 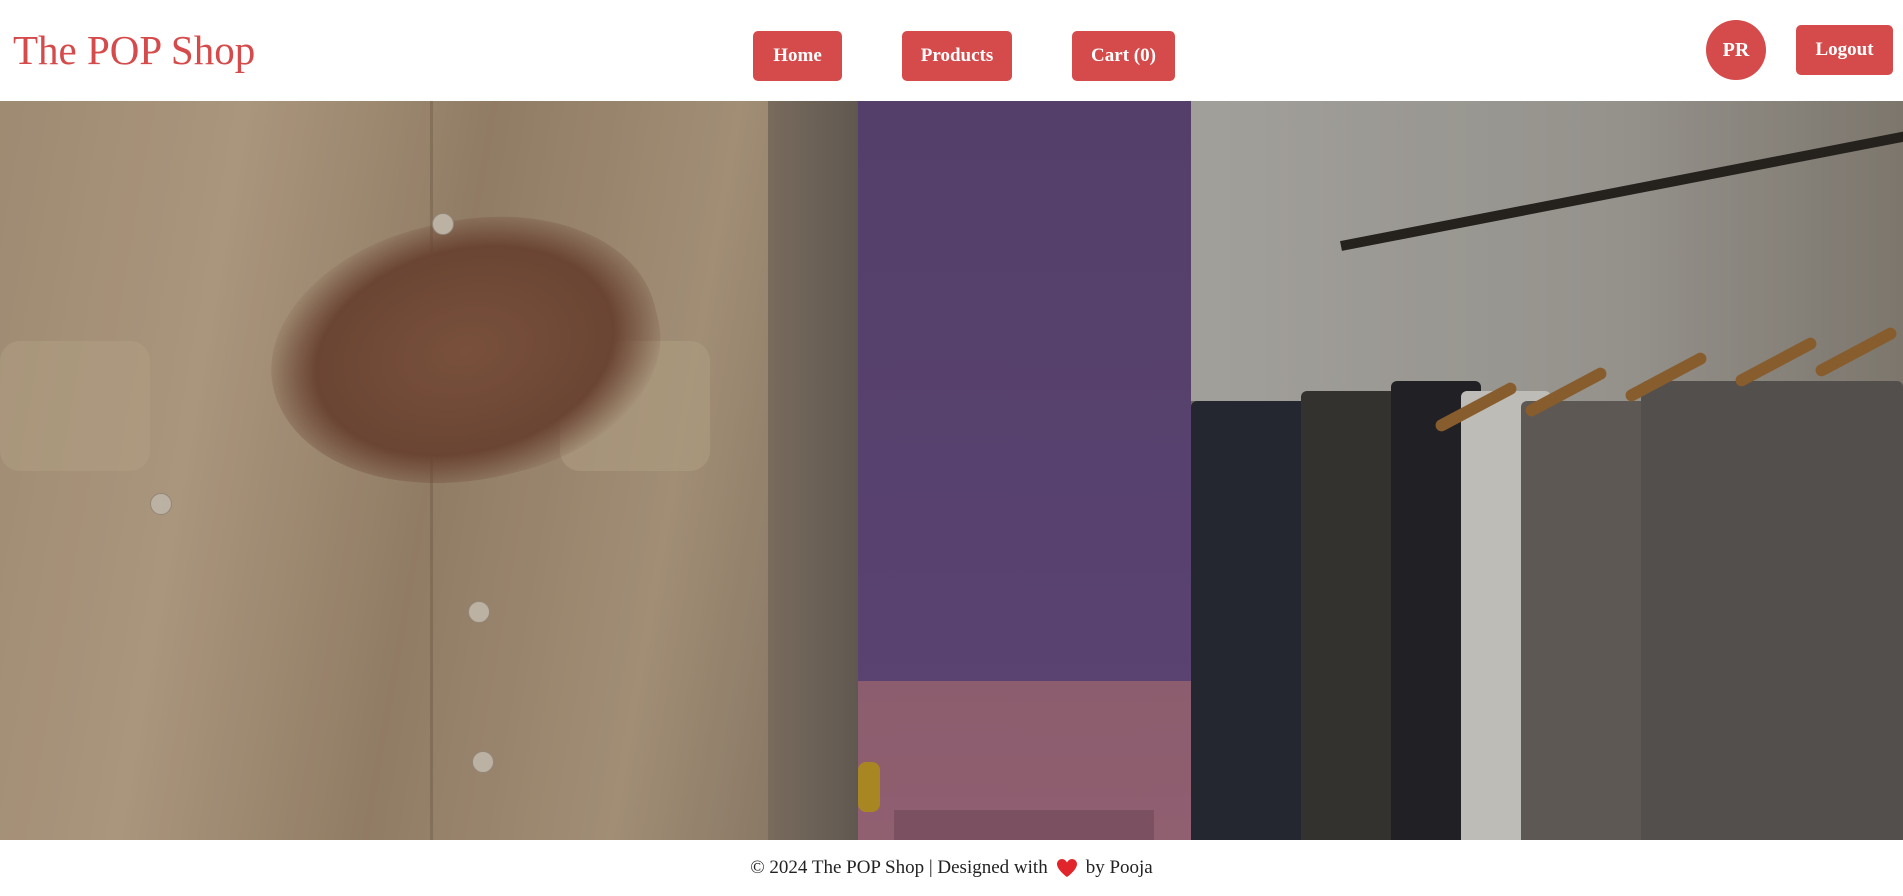 I want to click on footer-text-after: by Pooja, so click(x=1119, y=867).